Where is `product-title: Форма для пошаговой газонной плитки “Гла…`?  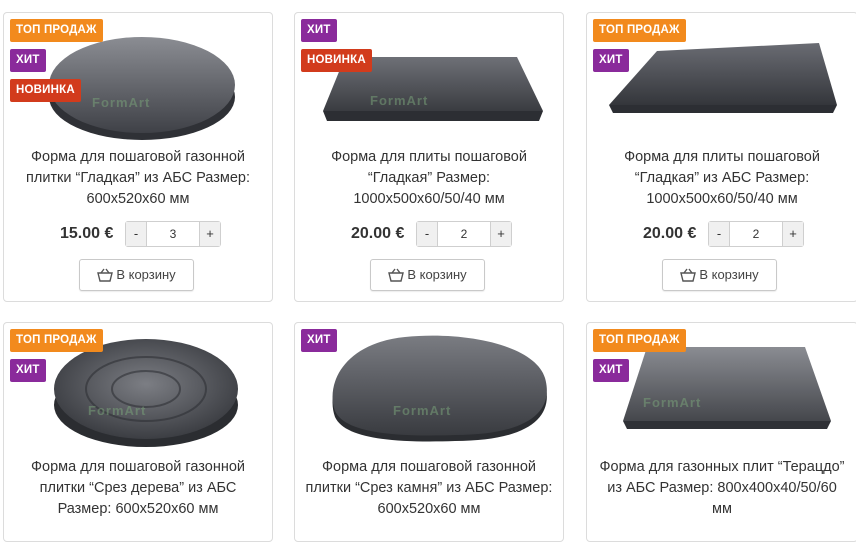
product-title: Форма для пошаговой газонной плитки “Гла… is located at coordinates (138, 178).